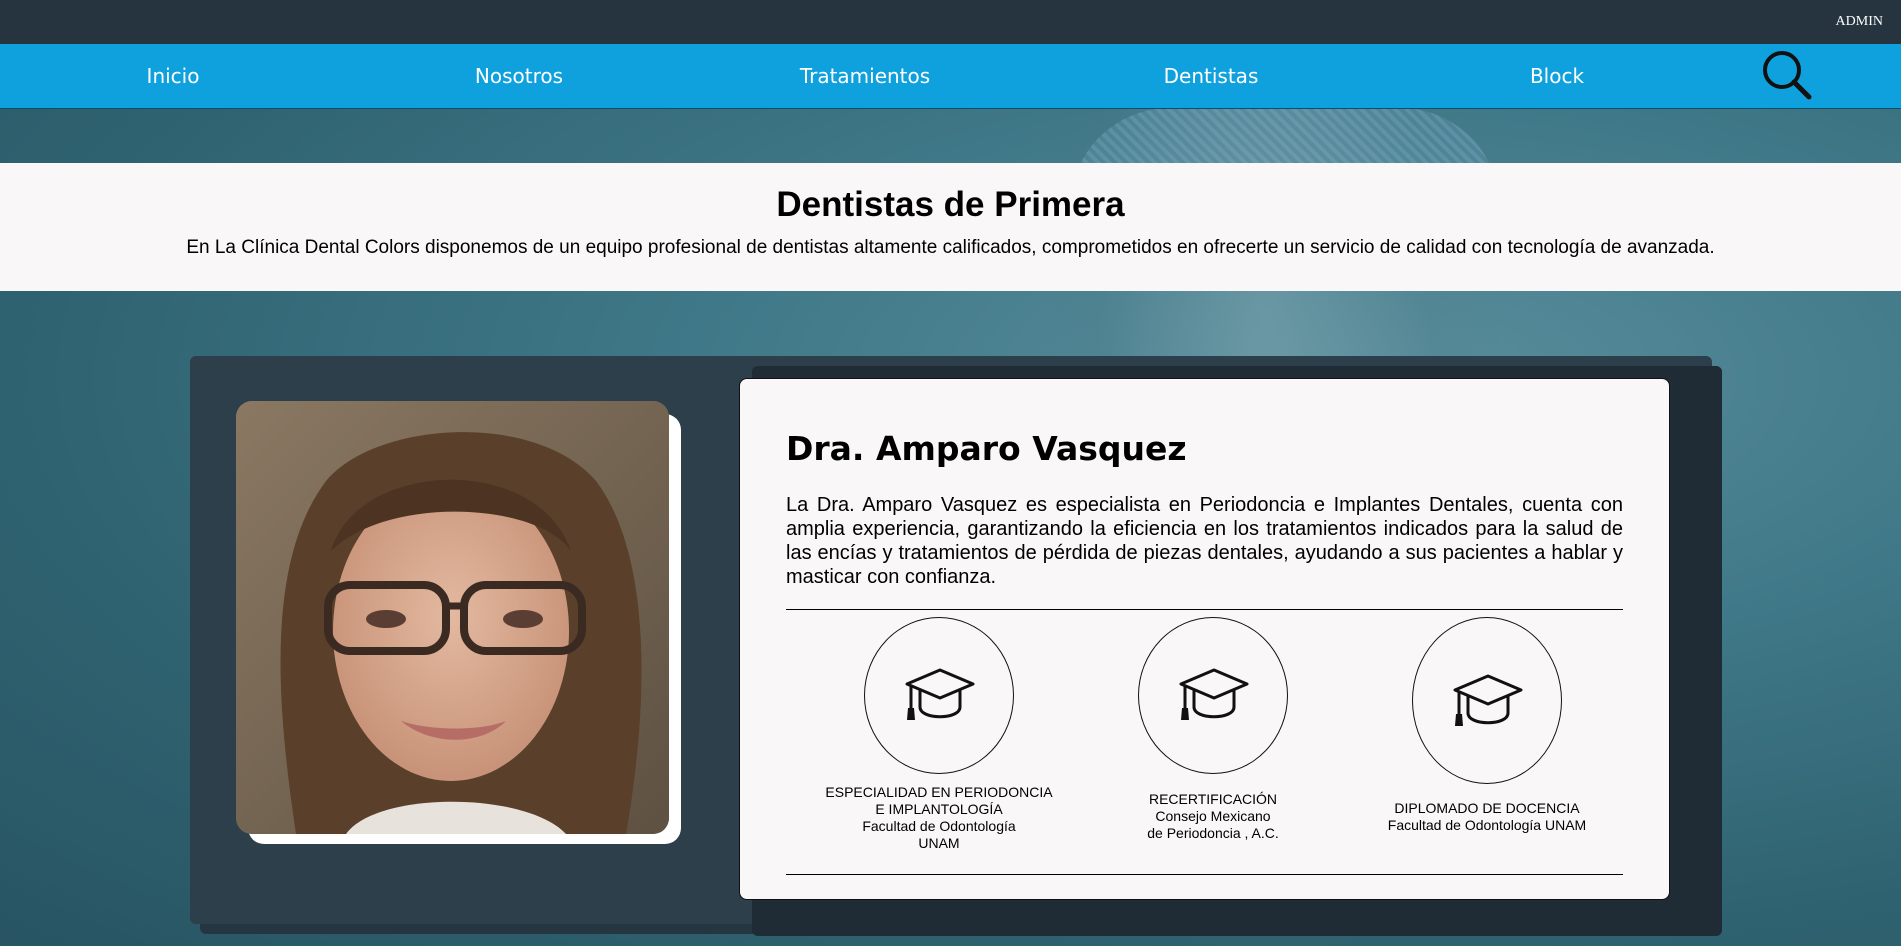  I want to click on page-title: Dentistas de Primera, so click(950, 204).